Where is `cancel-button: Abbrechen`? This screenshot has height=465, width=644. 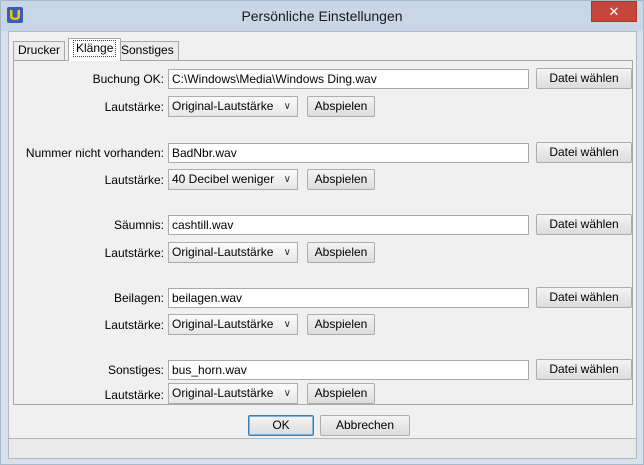
cancel-button: Abbrechen is located at coordinates (365, 425).